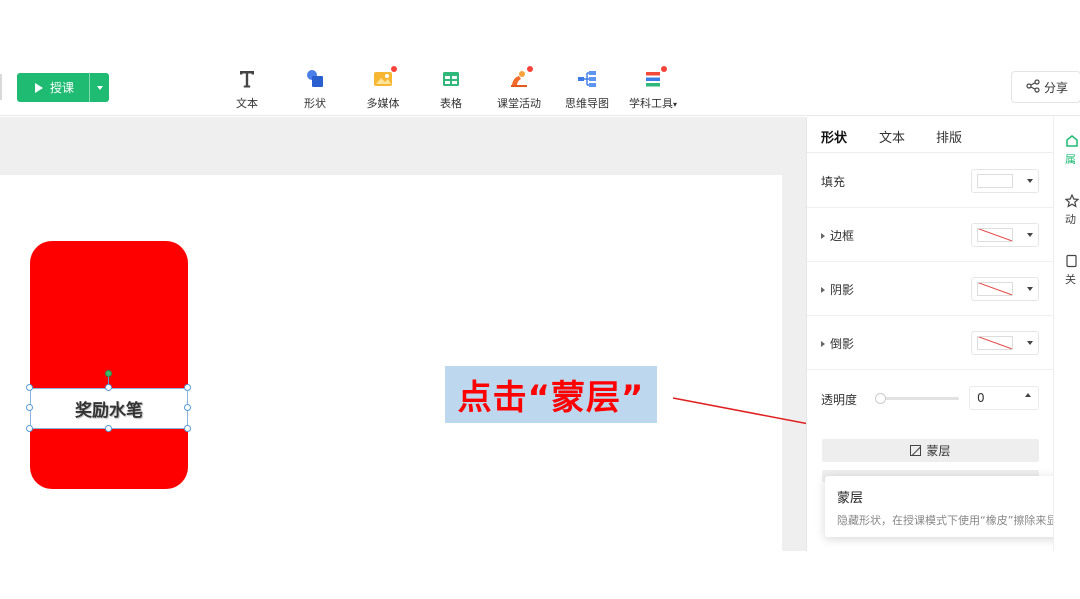 The width and height of the screenshot is (1080, 599). What do you see at coordinates (540, 575) in the screenshot?
I see `bottom-band` at bounding box center [540, 575].